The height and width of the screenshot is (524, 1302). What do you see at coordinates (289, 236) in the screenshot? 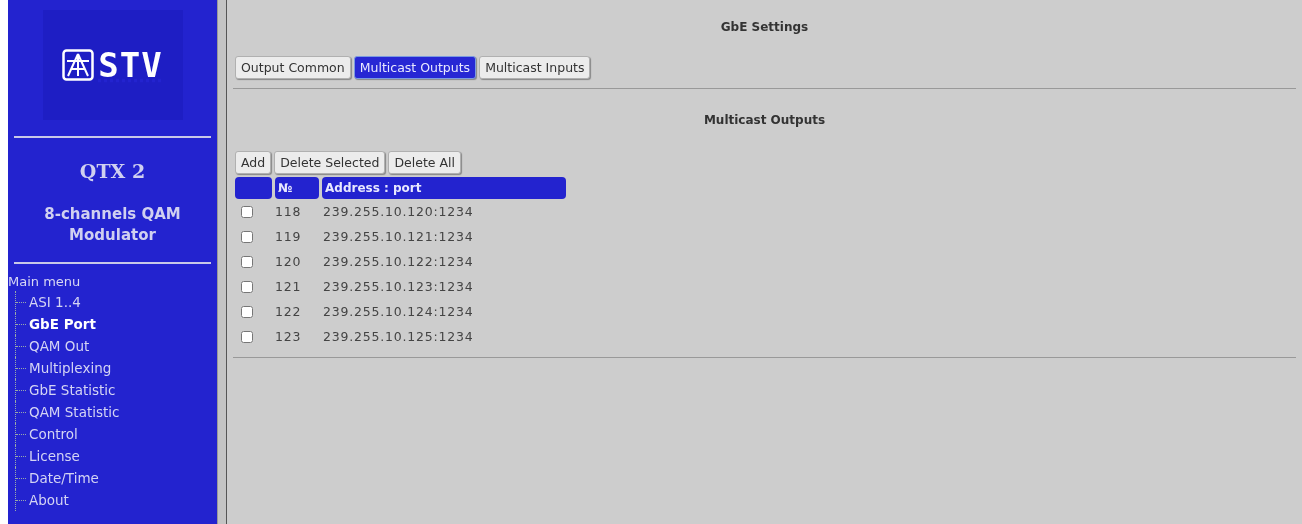
I see `table-cell-text: 119` at bounding box center [289, 236].